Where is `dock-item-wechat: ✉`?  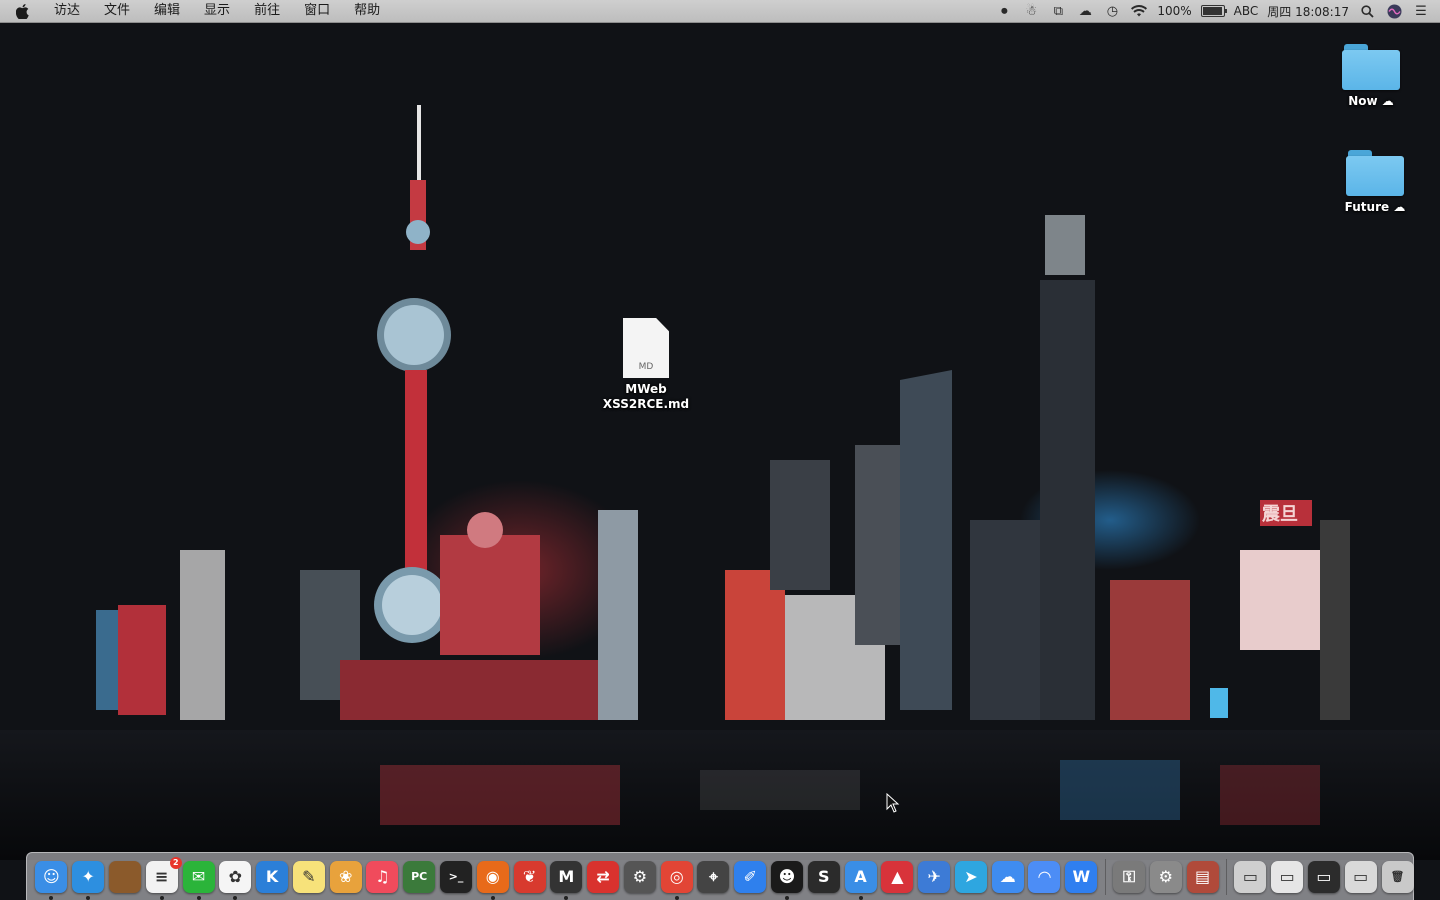 dock-item-wechat: ✉ is located at coordinates (198, 880).